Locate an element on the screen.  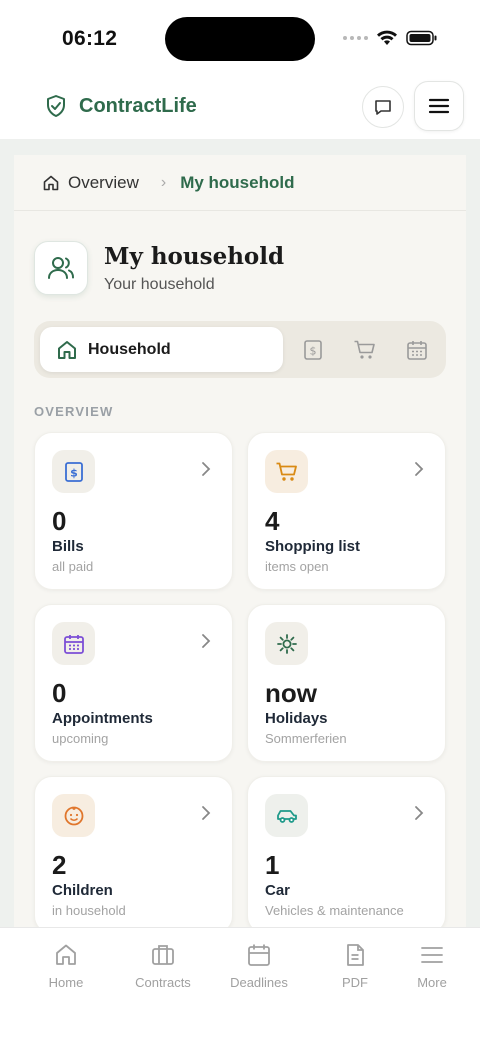
page-header: My household Your household is located at coordinates (159, 268).